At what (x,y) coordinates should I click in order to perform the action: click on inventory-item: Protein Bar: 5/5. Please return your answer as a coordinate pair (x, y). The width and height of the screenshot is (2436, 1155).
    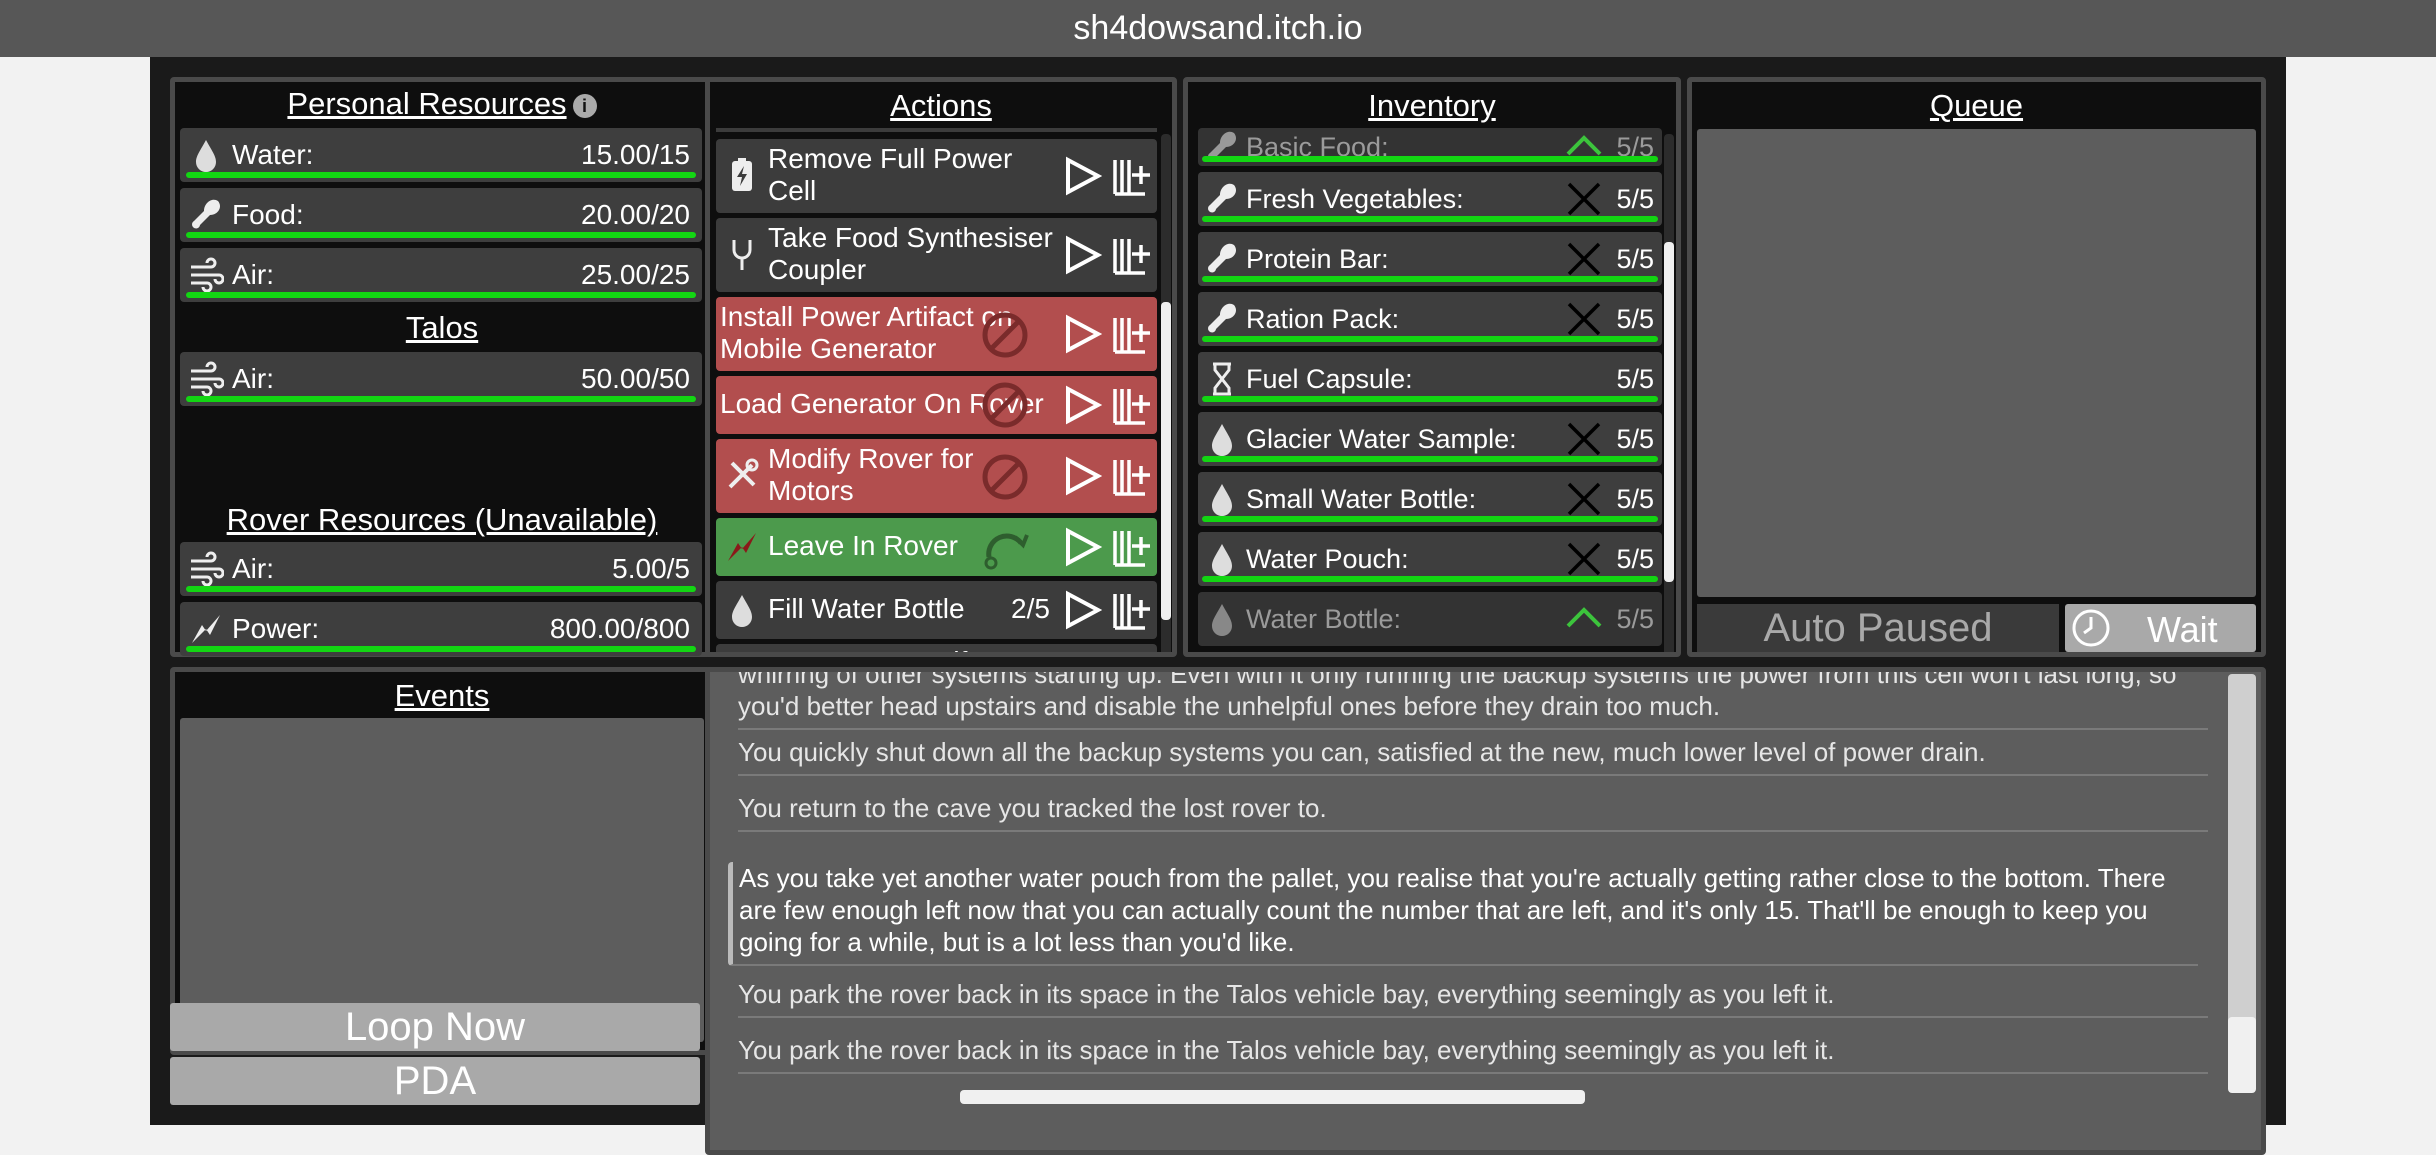
    Looking at the image, I should click on (1430, 259).